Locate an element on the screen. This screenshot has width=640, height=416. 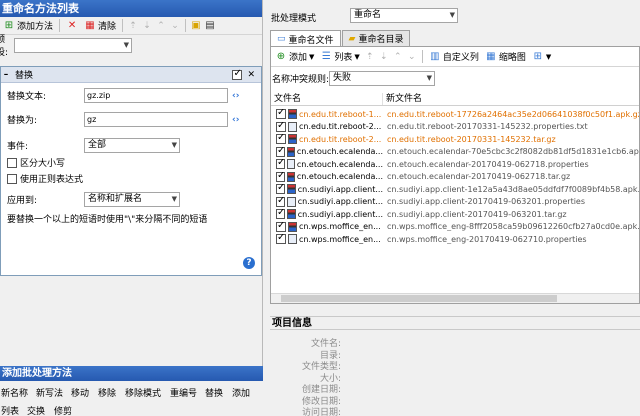
method-link-remove-pattern: 移除模式 is located at coordinates (143, 392).